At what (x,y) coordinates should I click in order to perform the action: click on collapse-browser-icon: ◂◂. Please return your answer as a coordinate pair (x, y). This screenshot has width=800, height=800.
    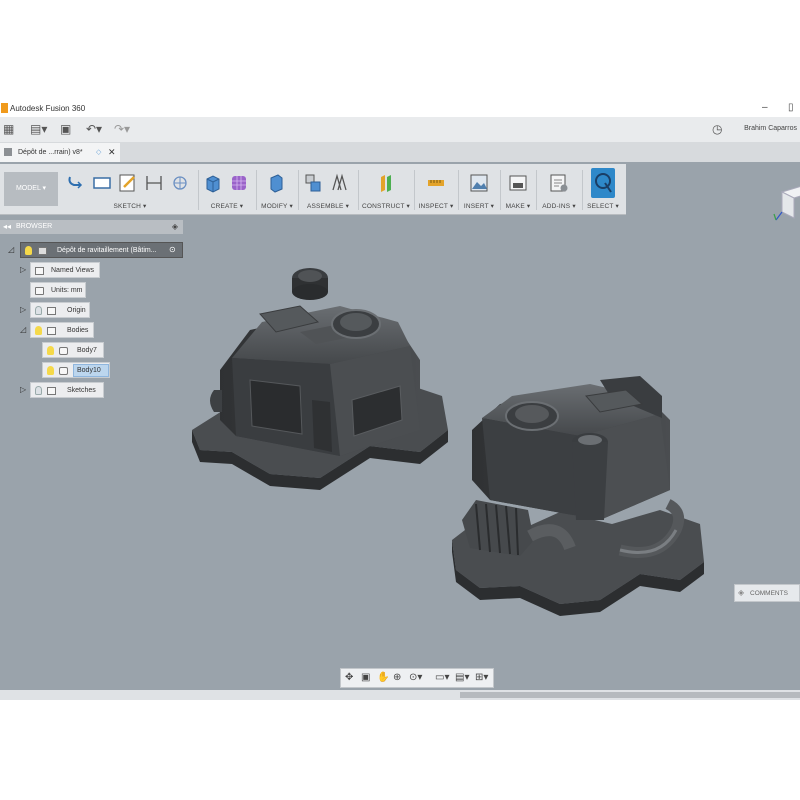
    Looking at the image, I should click on (7, 226).